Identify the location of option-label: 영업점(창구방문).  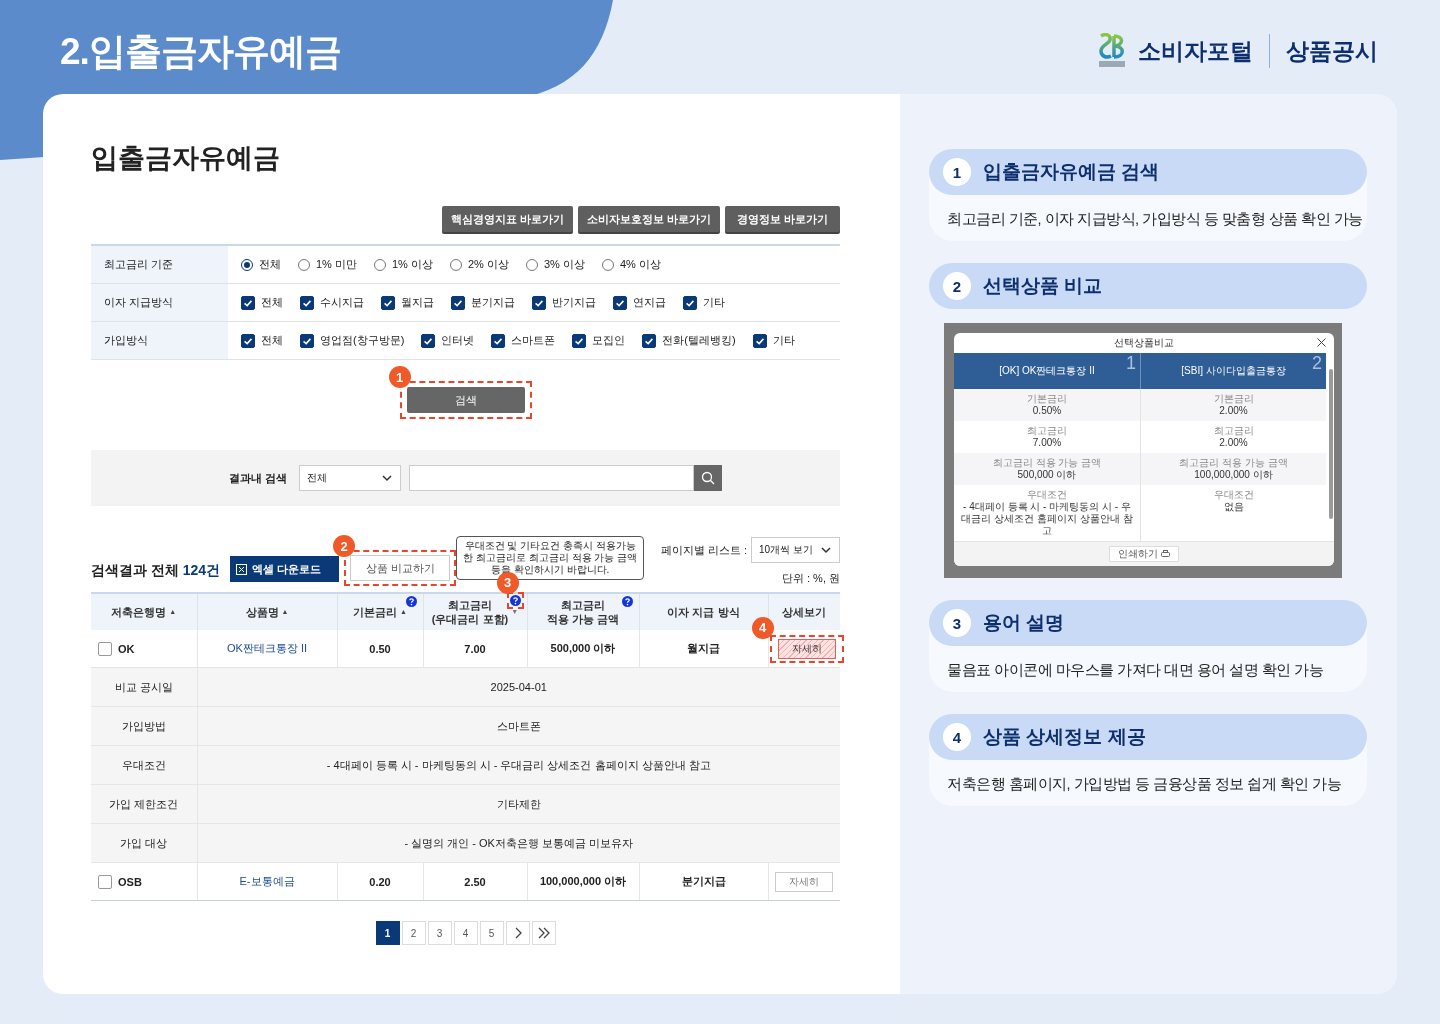
(362, 340).